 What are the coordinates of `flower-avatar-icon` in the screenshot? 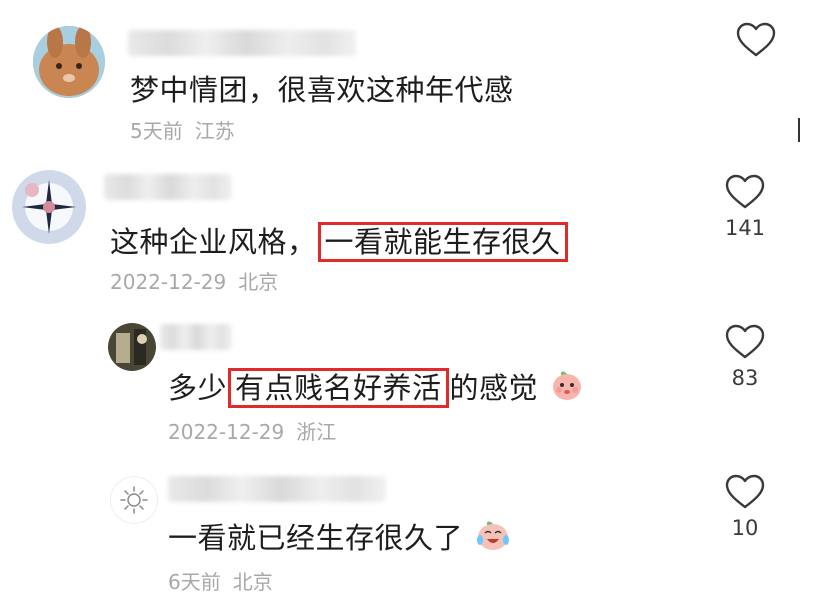 It's located at (49, 207).